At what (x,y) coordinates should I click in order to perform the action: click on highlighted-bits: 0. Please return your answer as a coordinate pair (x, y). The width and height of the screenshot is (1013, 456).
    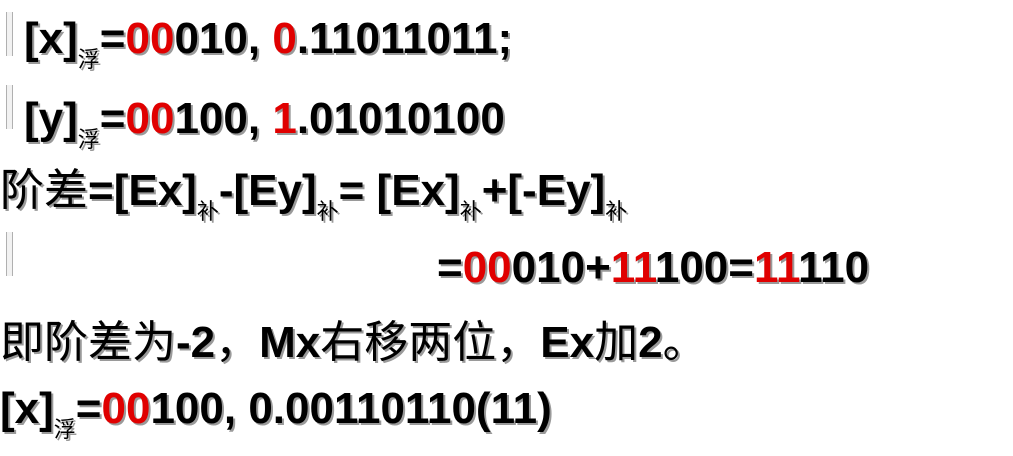
    Looking at the image, I should click on (284, 38).